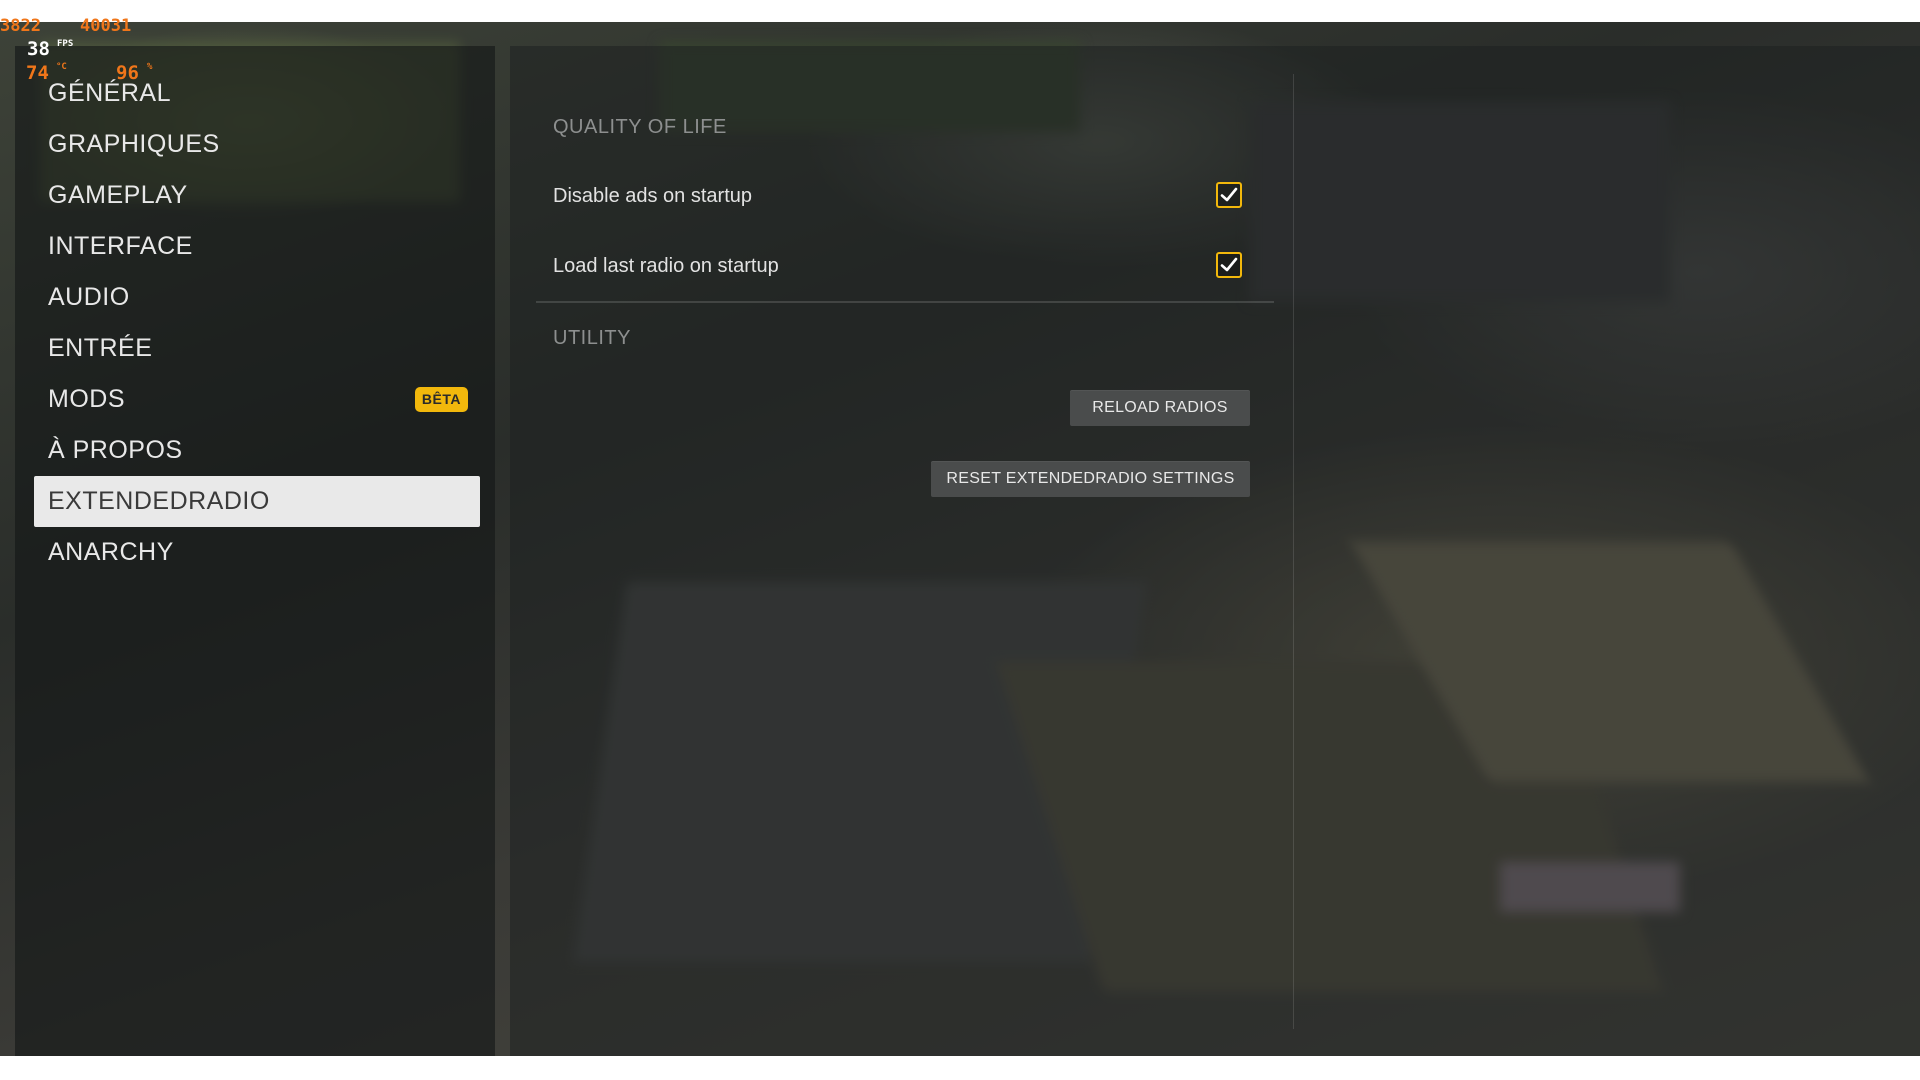  I want to click on sidebar-item-label: EXTENDEDRADIO, so click(159, 501).